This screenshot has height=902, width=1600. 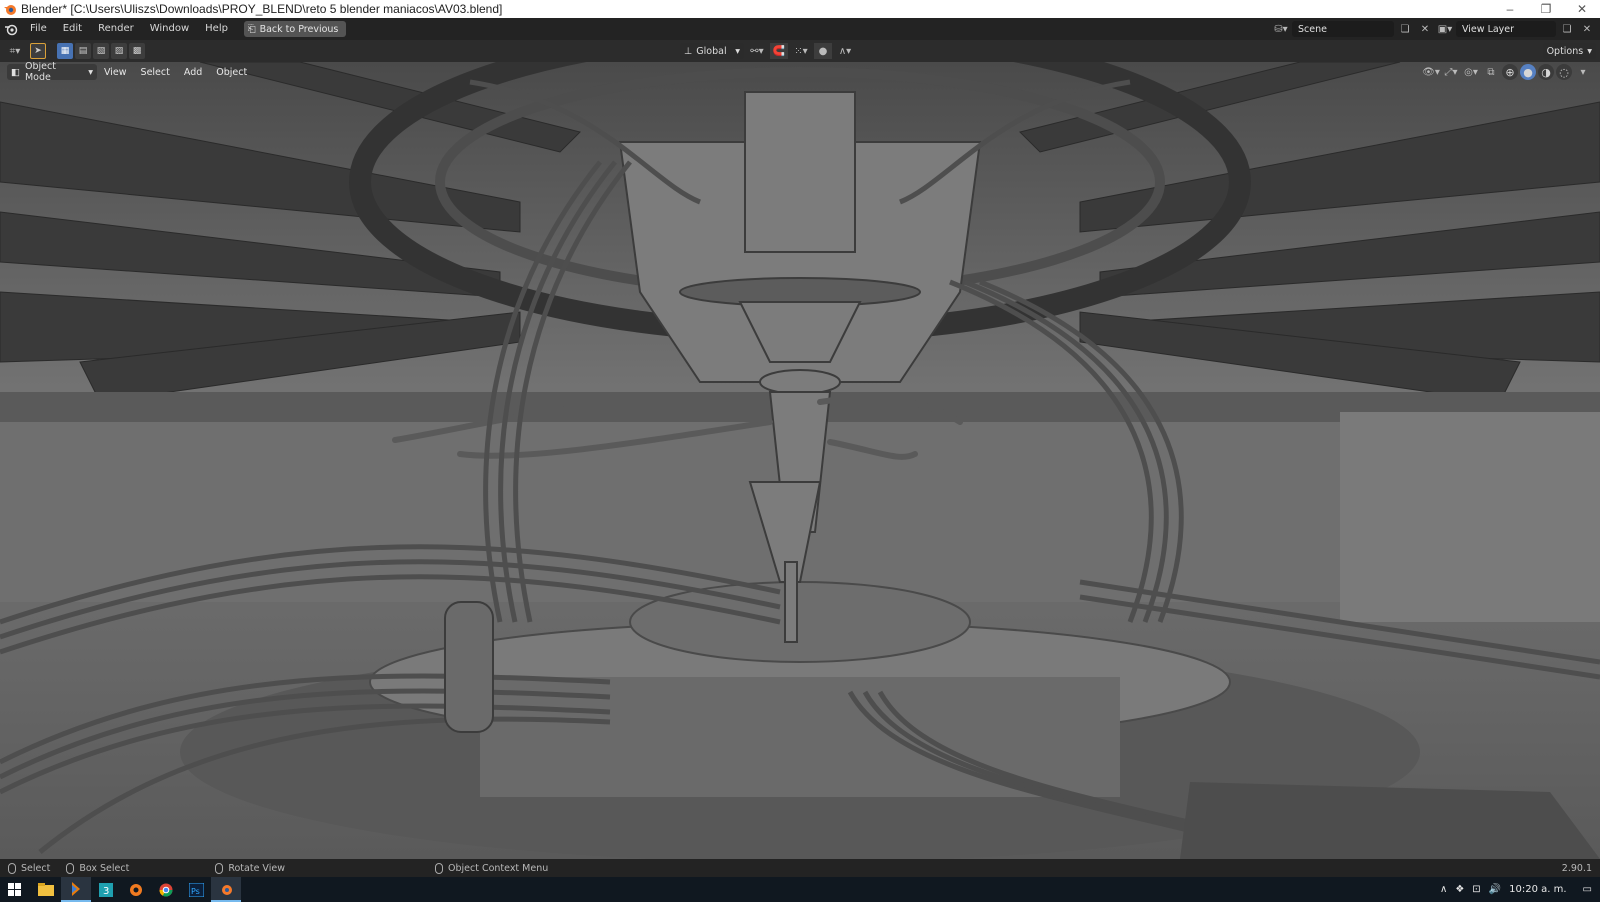 What do you see at coordinates (1491, 72) in the screenshot?
I see `xray-icon: ⧉` at bounding box center [1491, 72].